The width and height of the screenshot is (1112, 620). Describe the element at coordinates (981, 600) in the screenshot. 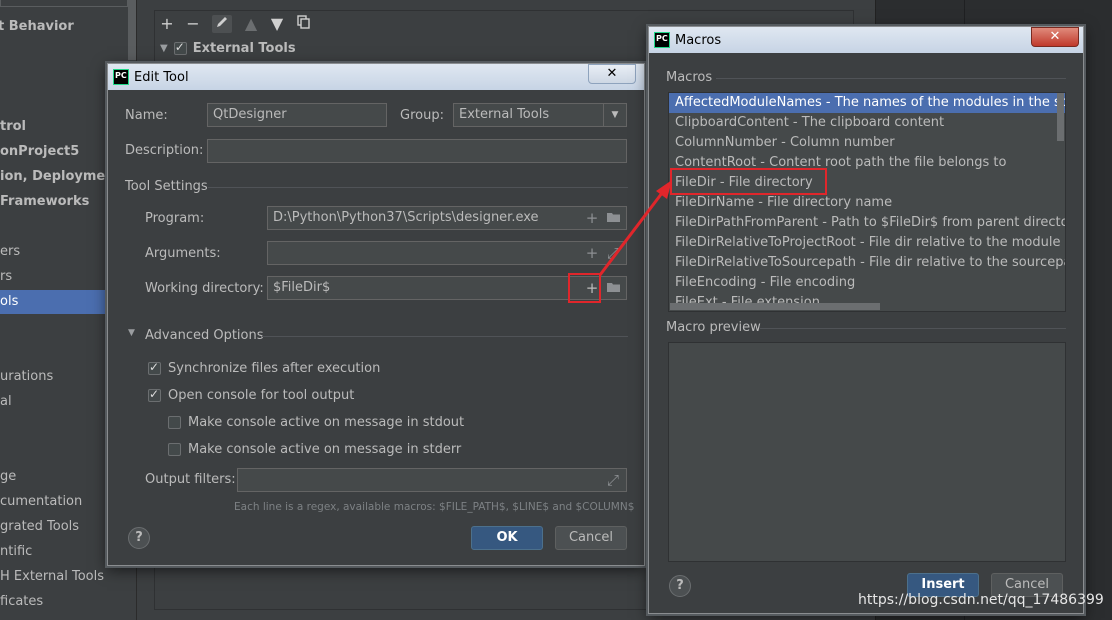

I see `watermark: https://blog.csdn.net/qq_17486399` at that location.